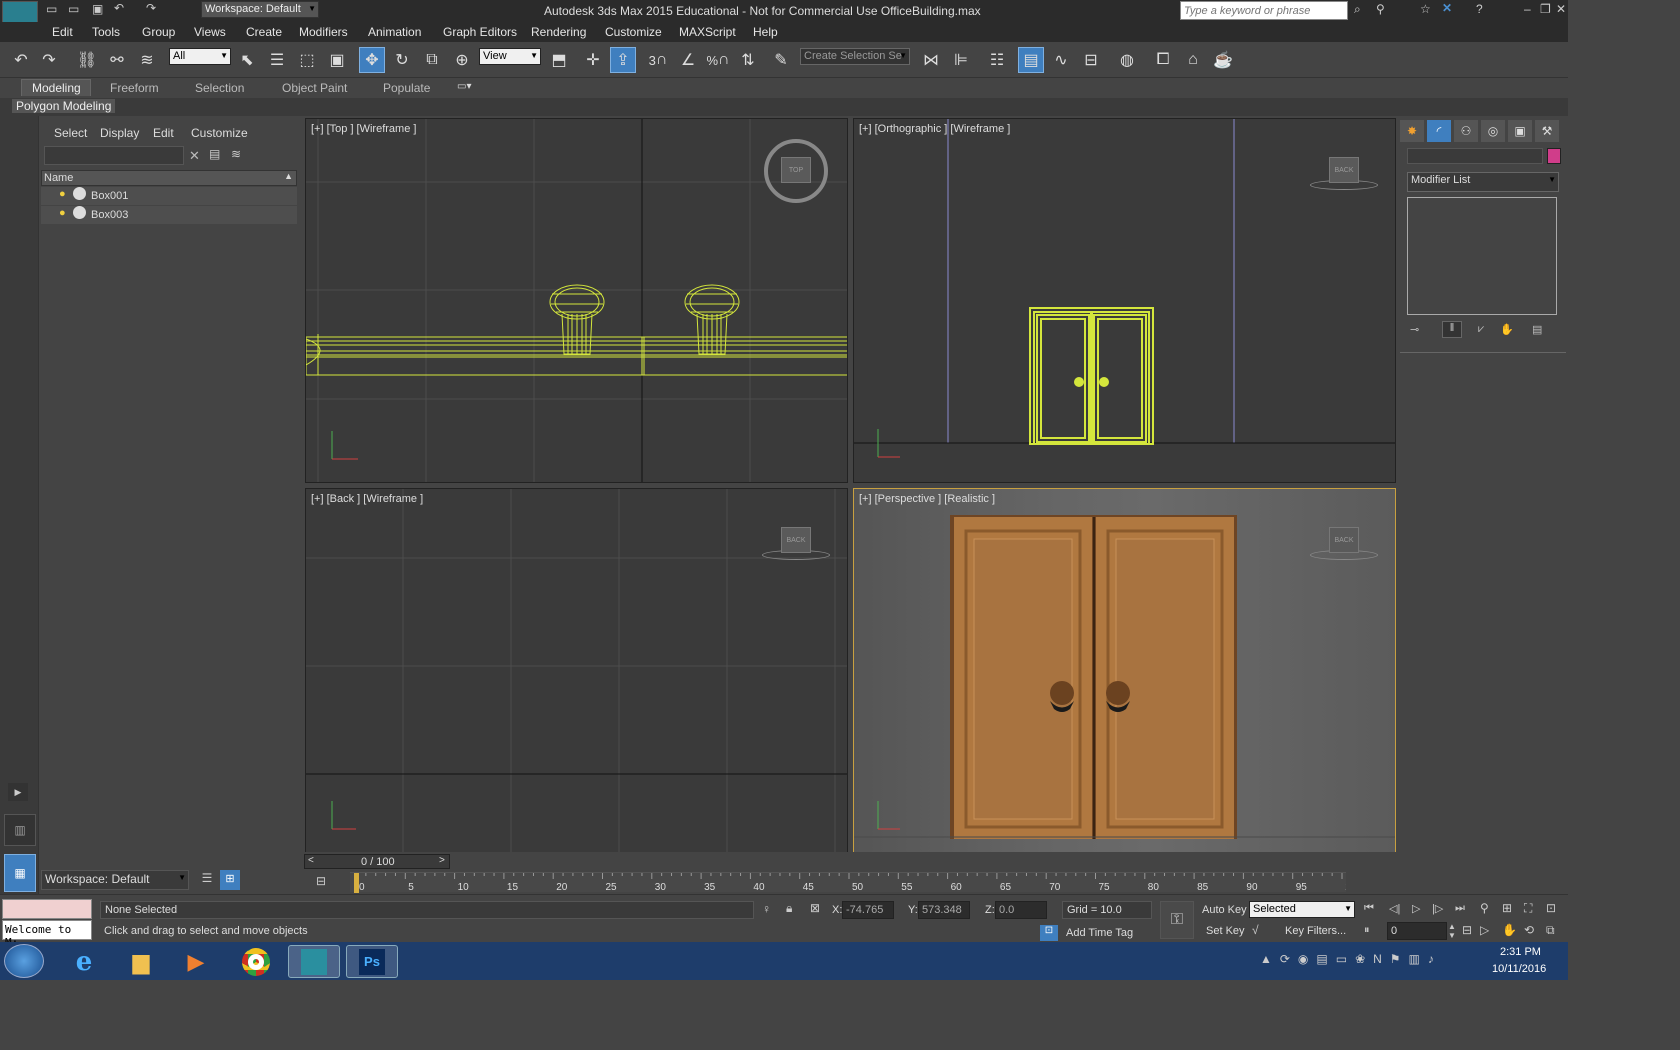 The height and width of the screenshot is (1050, 1680). I want to click on viewport-layout-icon: ▥, so click(20, 830).